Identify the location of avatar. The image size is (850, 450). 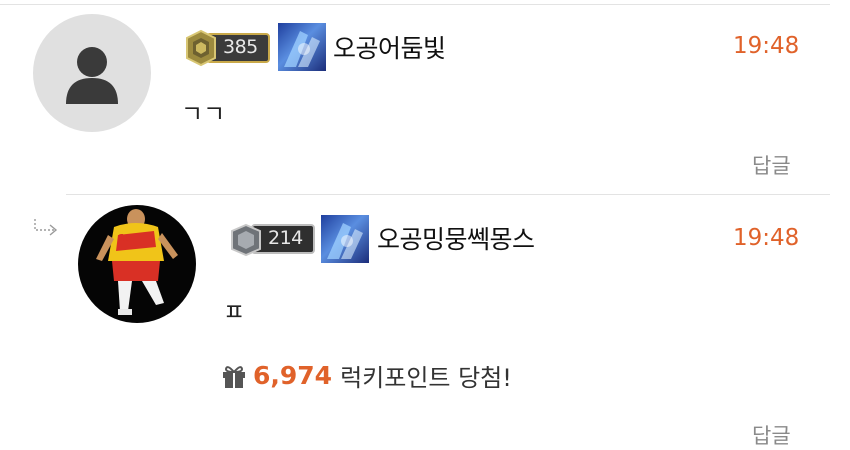
(92, 73).